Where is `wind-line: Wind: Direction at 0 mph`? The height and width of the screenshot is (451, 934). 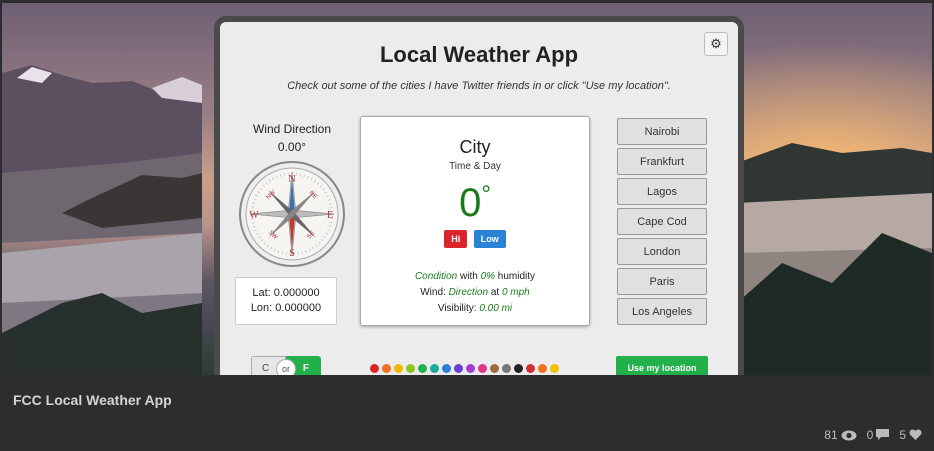 wind-line: Wind: Direction at 0 mph is located at coordinates (475, 293).